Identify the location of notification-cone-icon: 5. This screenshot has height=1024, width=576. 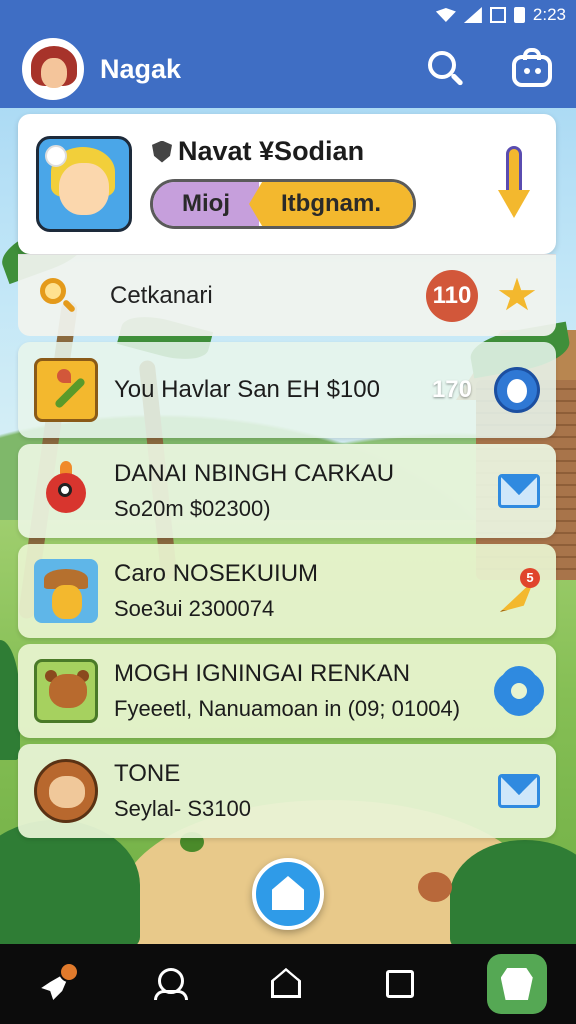
(519, 591).